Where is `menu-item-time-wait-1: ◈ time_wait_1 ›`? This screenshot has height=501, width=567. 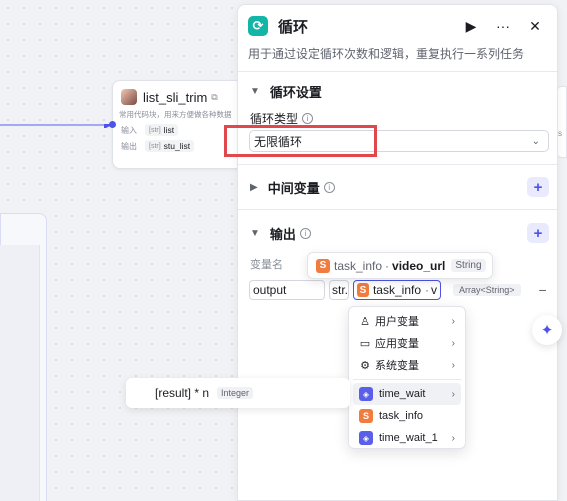 menu-item-time-wait-1: ◈ time_wait_1 › is located at coordinates (407, 438).